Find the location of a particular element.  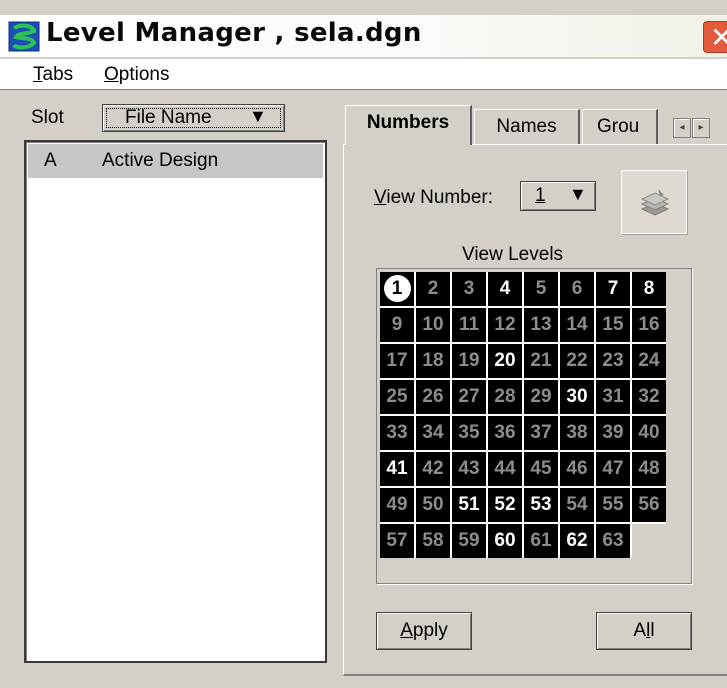

level-cell-59: 59 is located at coordinates (469, 541).